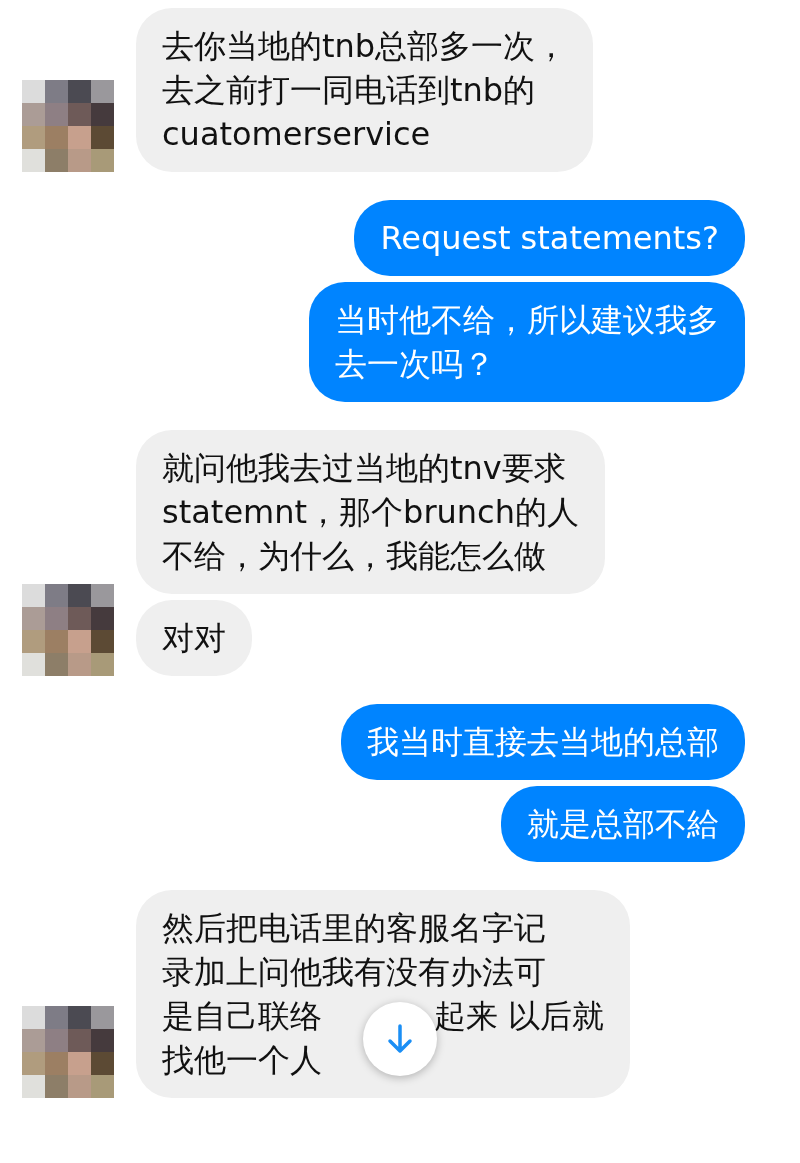 This screenshot has width=800, height=1163. Describe the element at coordinates (194, 638) in the screenshot. I see `message-text: 对对` at that location.